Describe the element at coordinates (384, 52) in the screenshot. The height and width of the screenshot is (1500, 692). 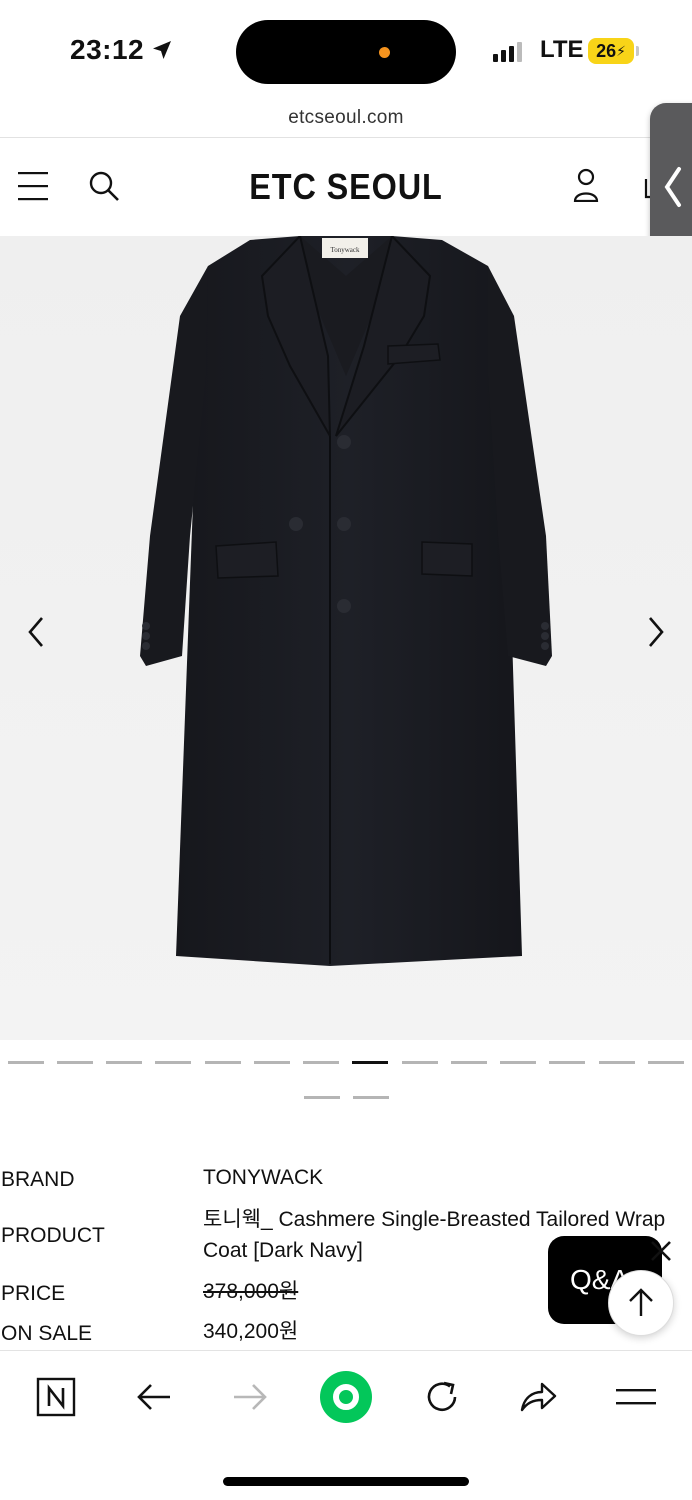
I see `recording-indicator-dot` at that location.